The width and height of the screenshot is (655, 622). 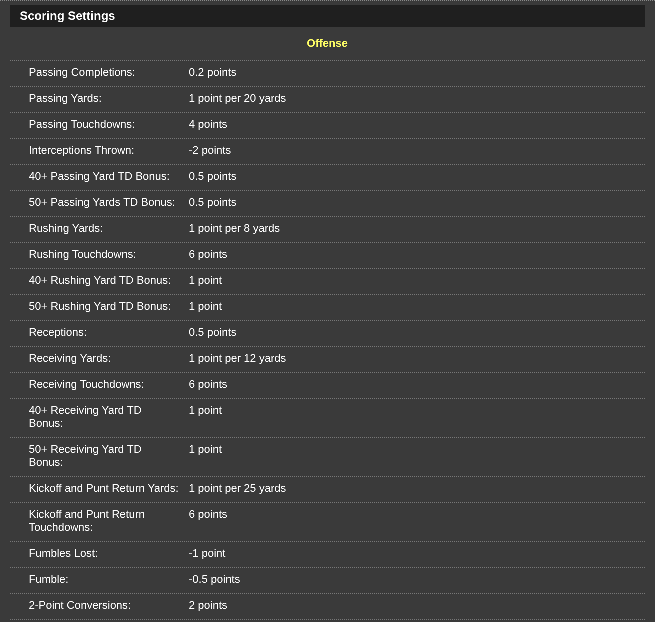 What do you see at coordinates (82, 125) in the screenshot?
I see `setting-label: Passing Touchdowns:` at bounding box center [82, 125].